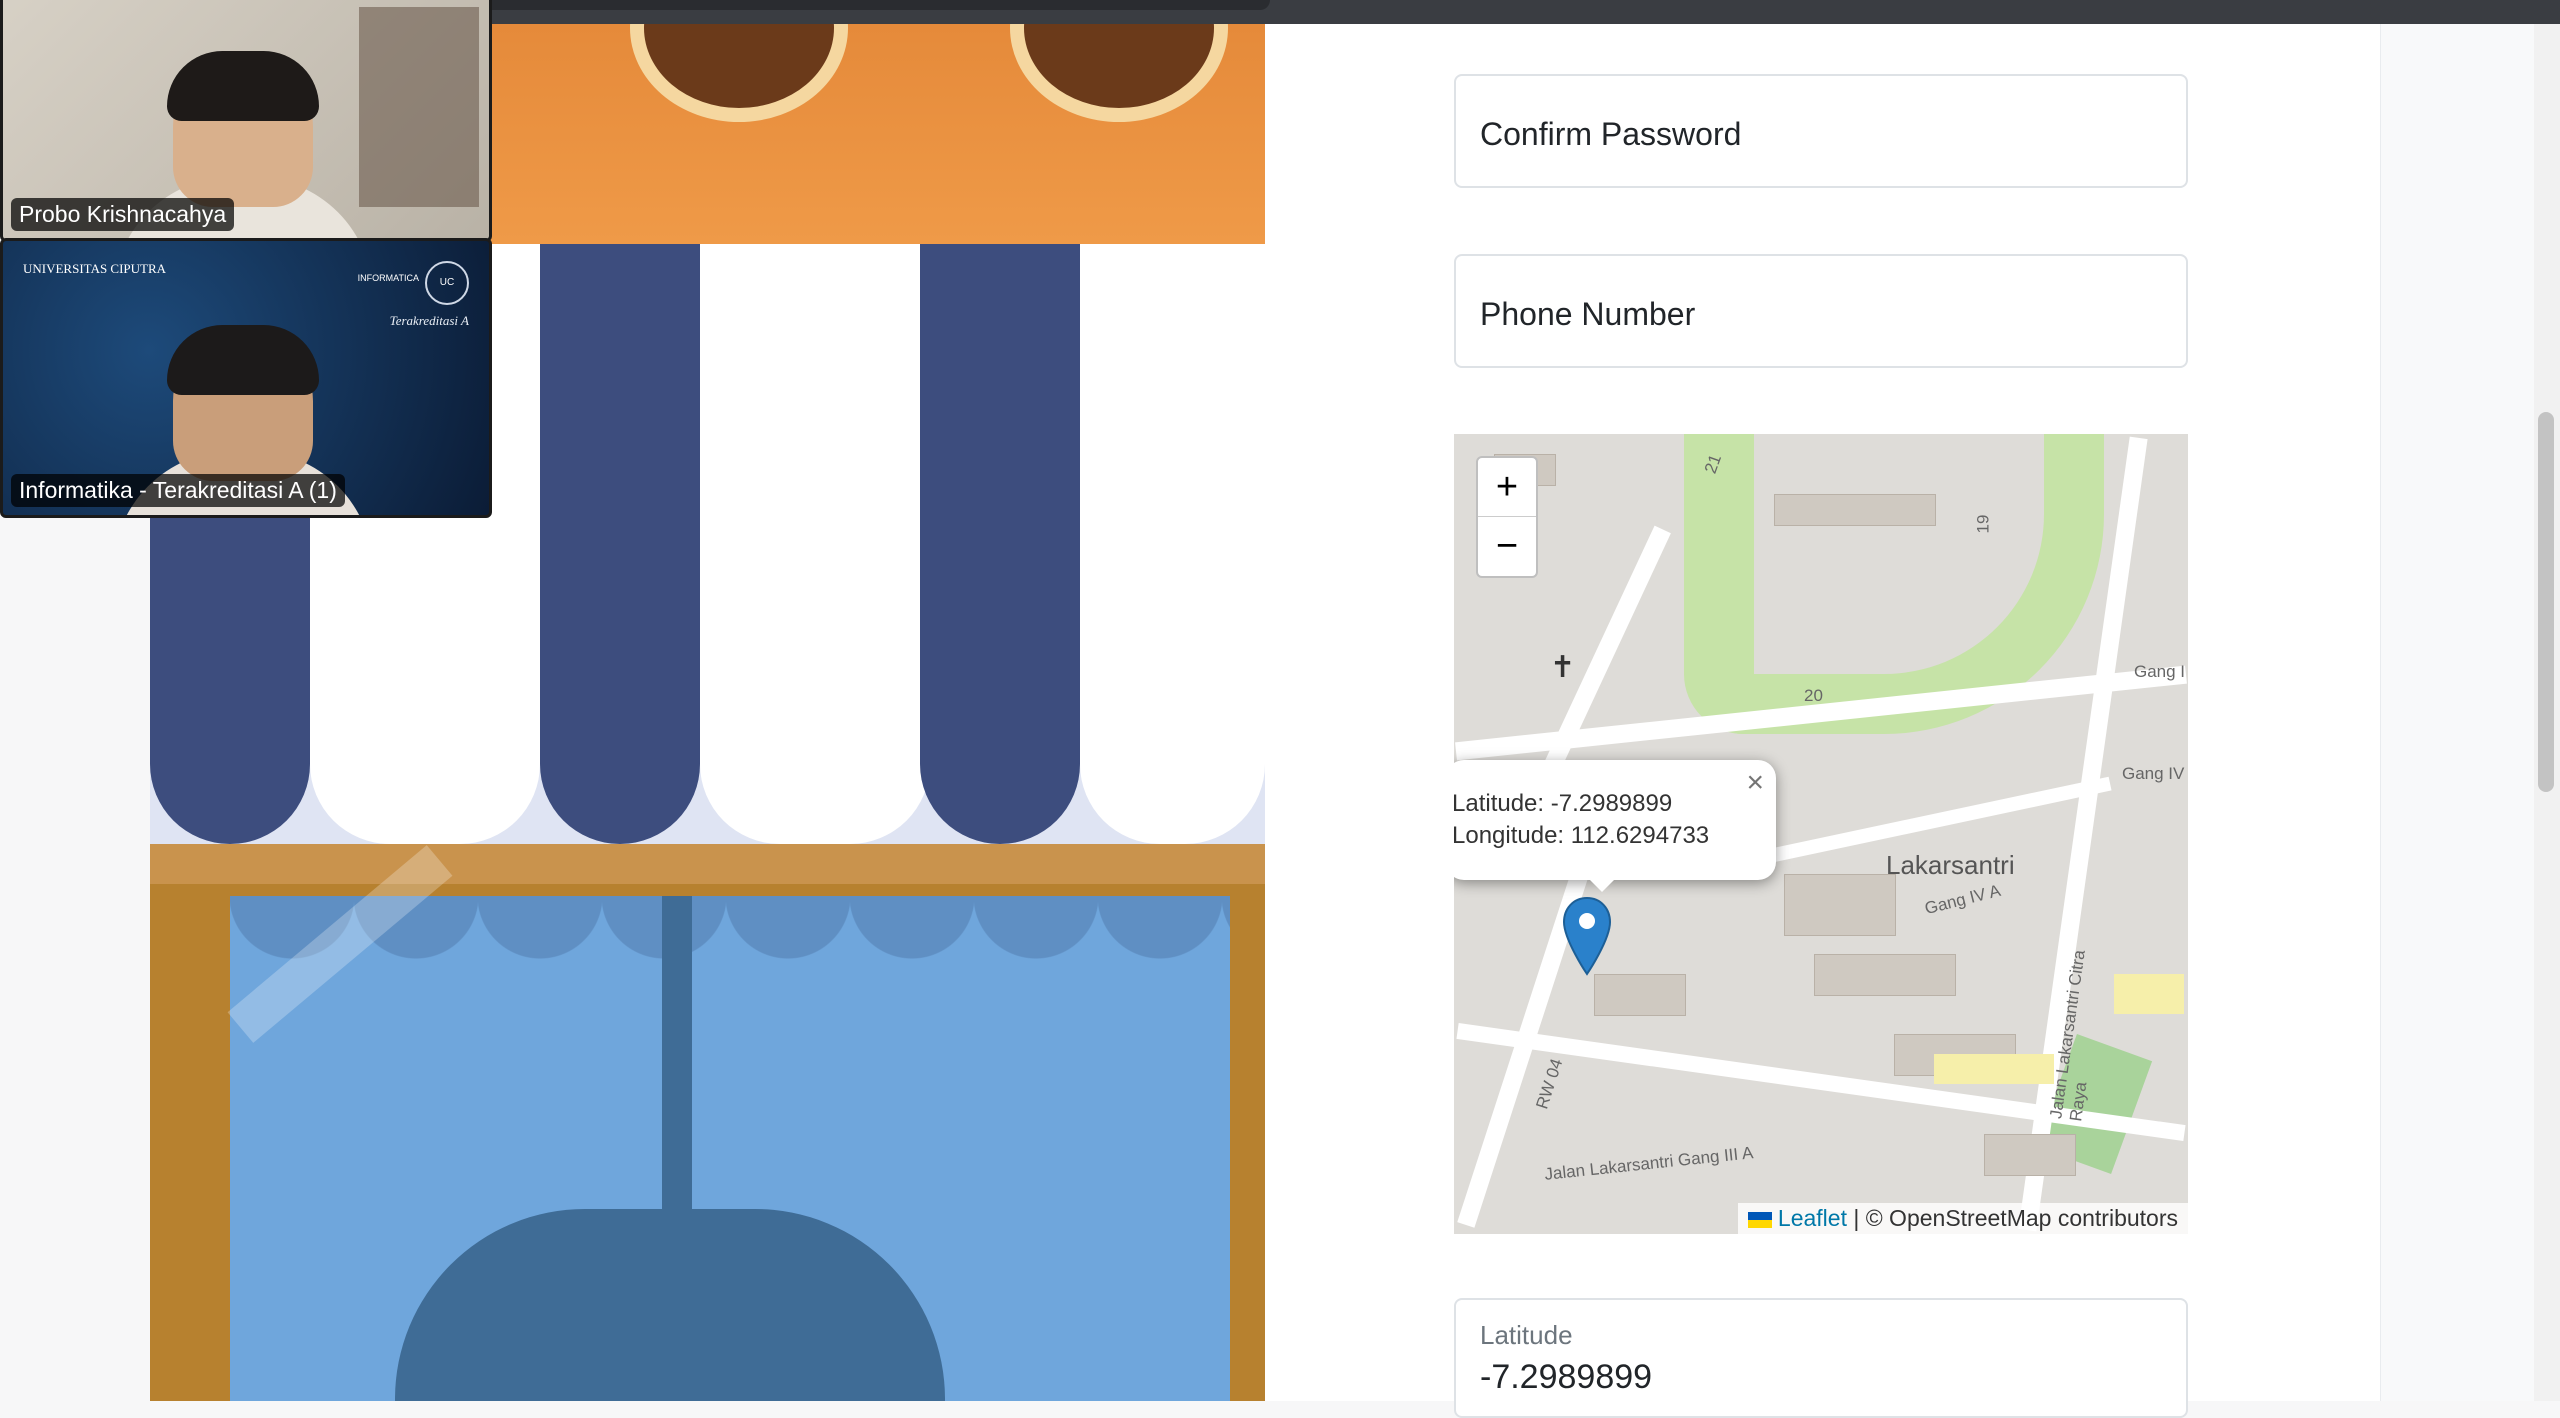  Describe the element at coordinates (1566, 1377) in the screenshot. I see `latitude-value: -7.2989899` at that location.